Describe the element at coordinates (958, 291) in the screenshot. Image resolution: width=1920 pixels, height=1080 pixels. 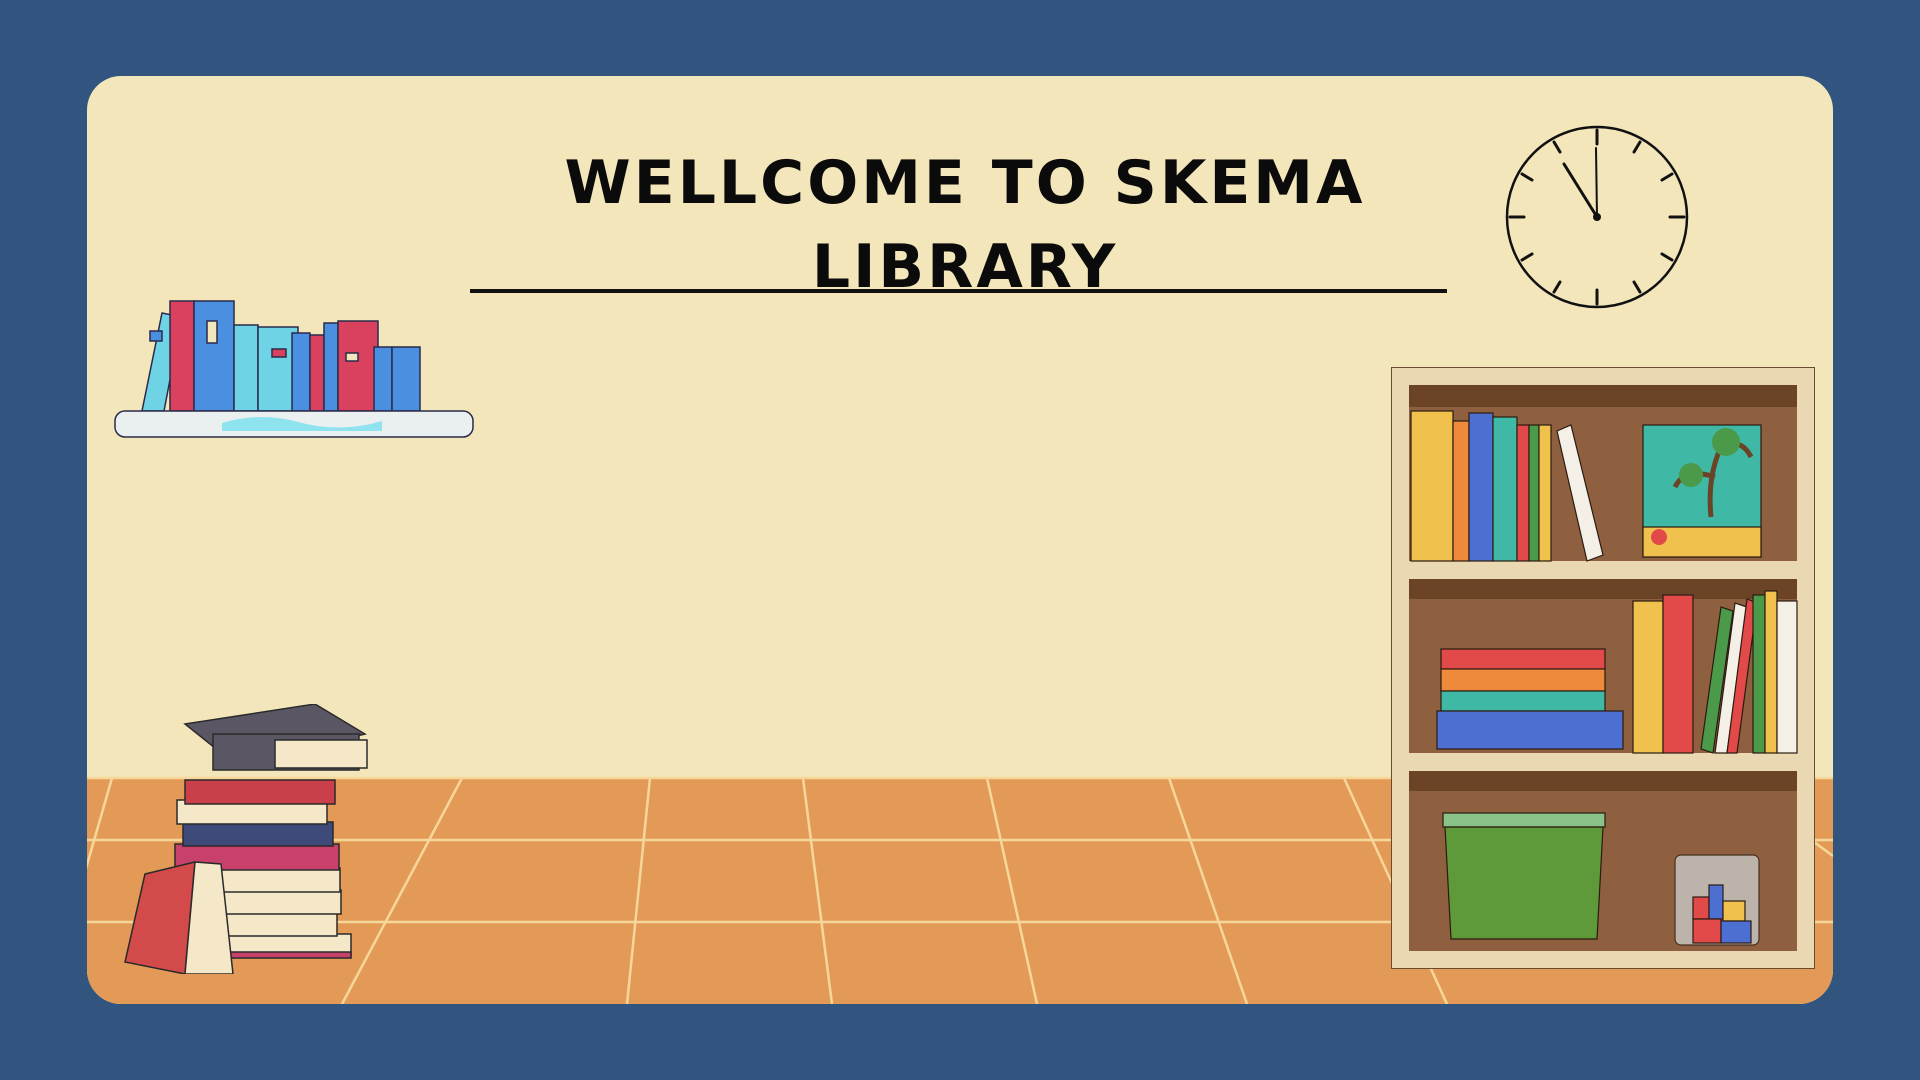
I see `title-underline` at that location.